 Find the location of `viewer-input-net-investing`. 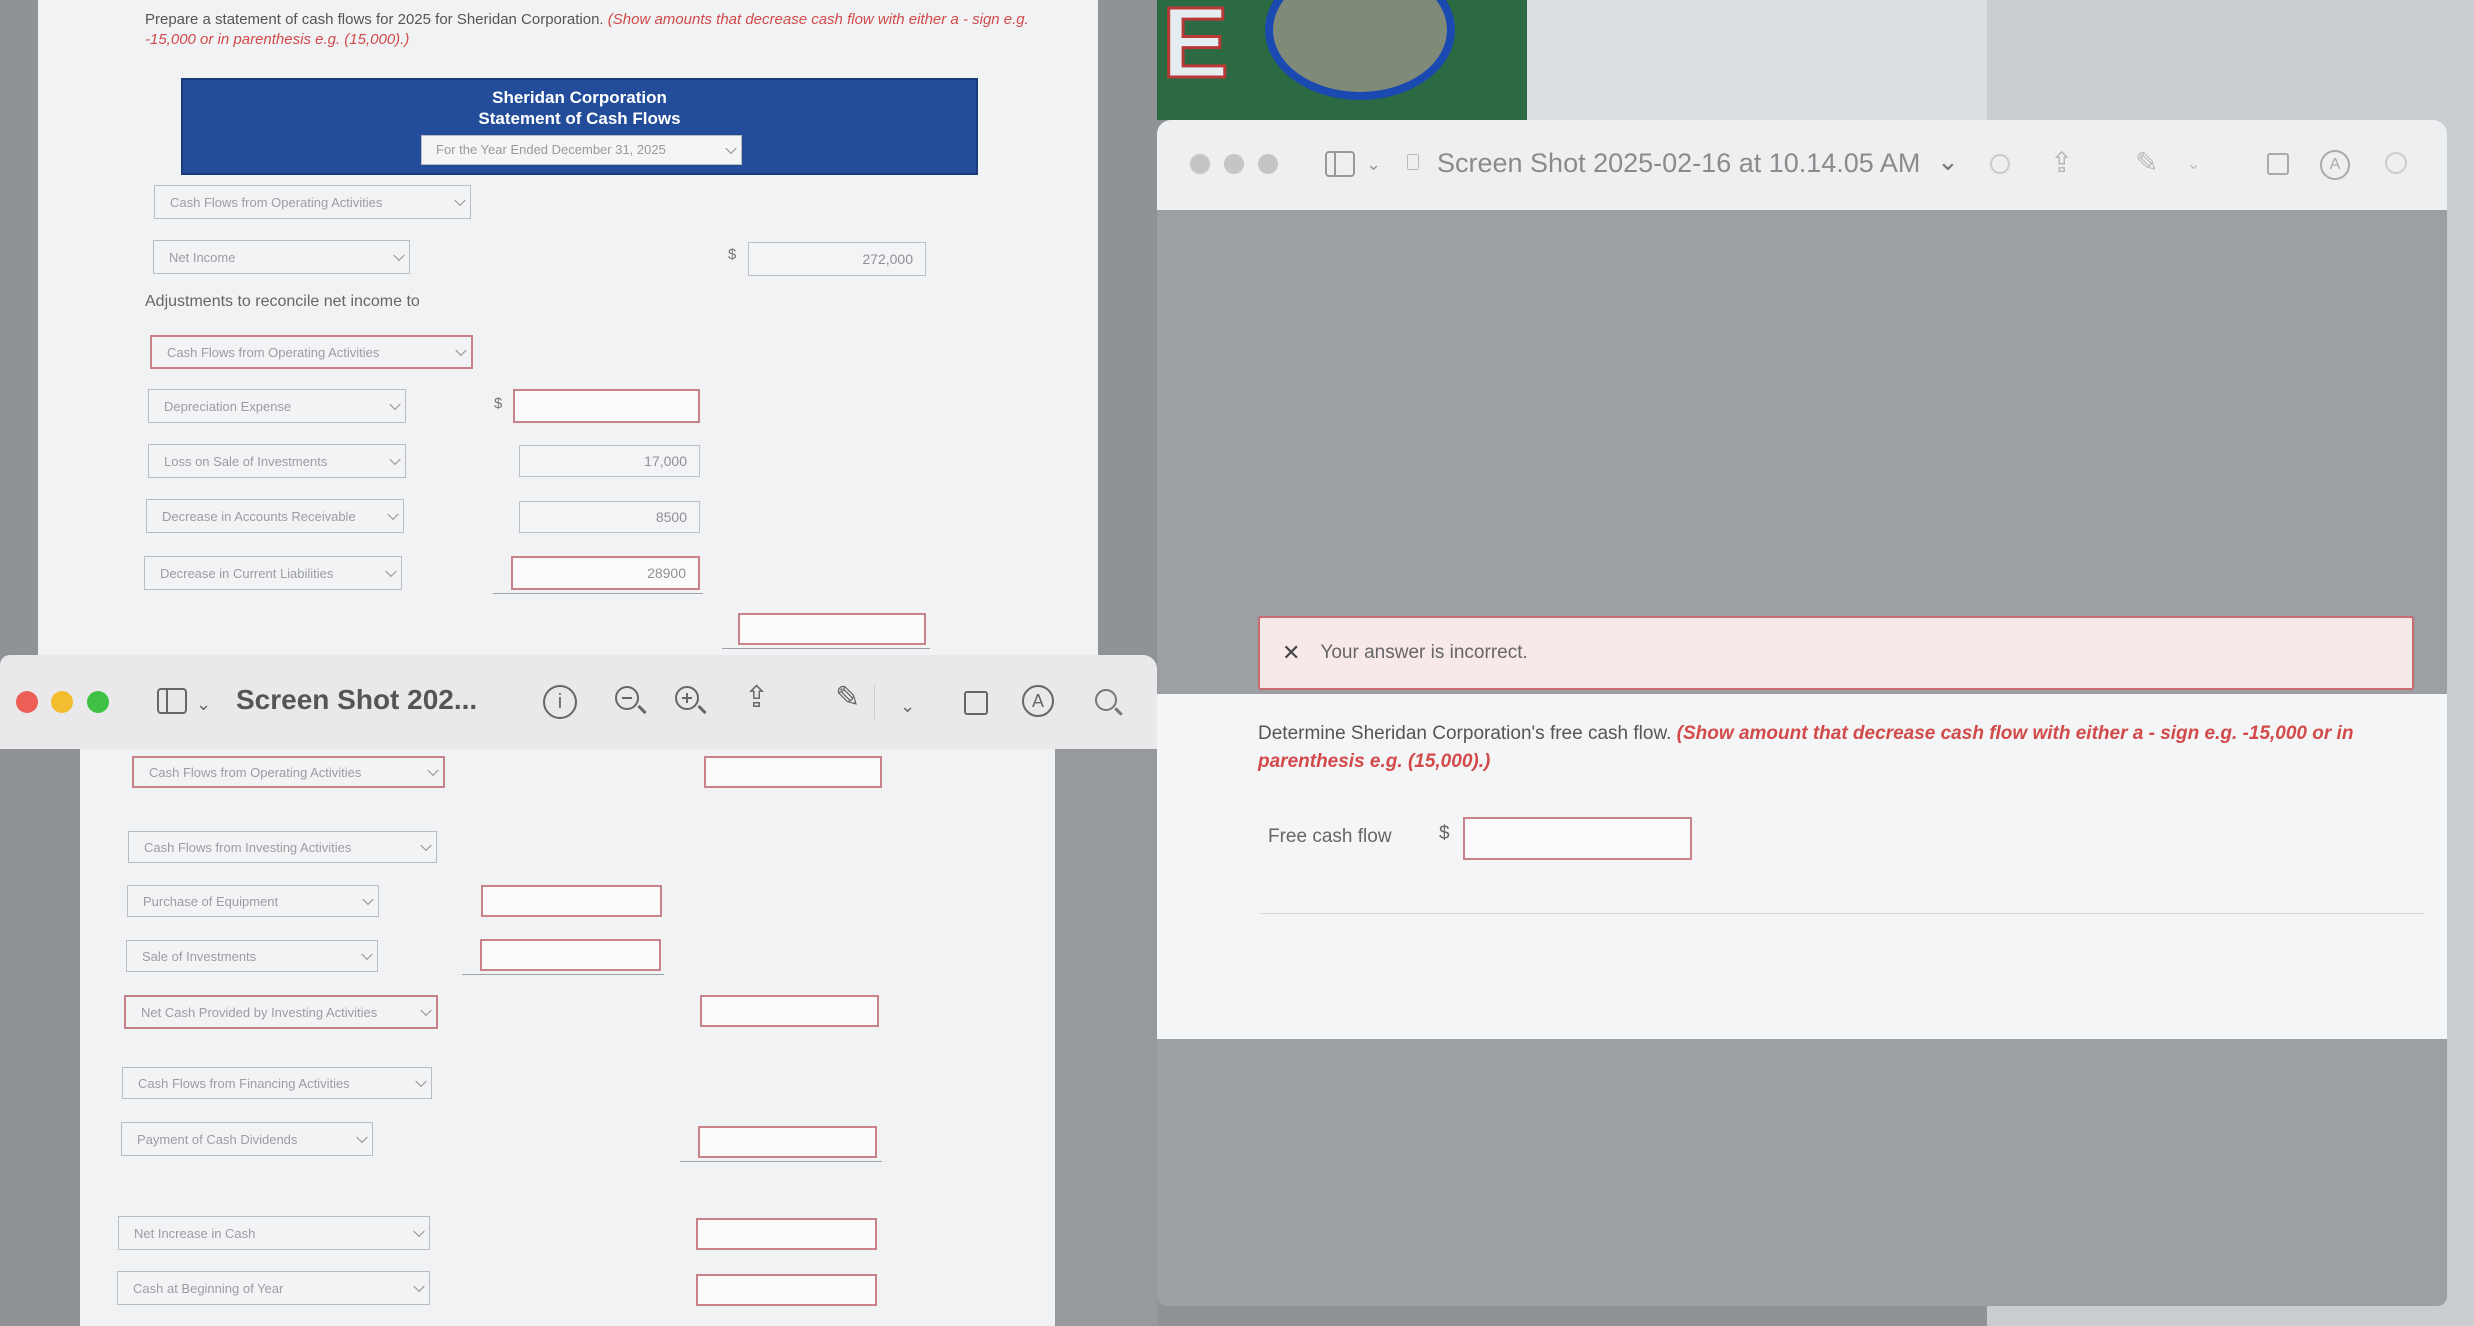

viewer-input-net-investing is located at coordinates (789, 1011).